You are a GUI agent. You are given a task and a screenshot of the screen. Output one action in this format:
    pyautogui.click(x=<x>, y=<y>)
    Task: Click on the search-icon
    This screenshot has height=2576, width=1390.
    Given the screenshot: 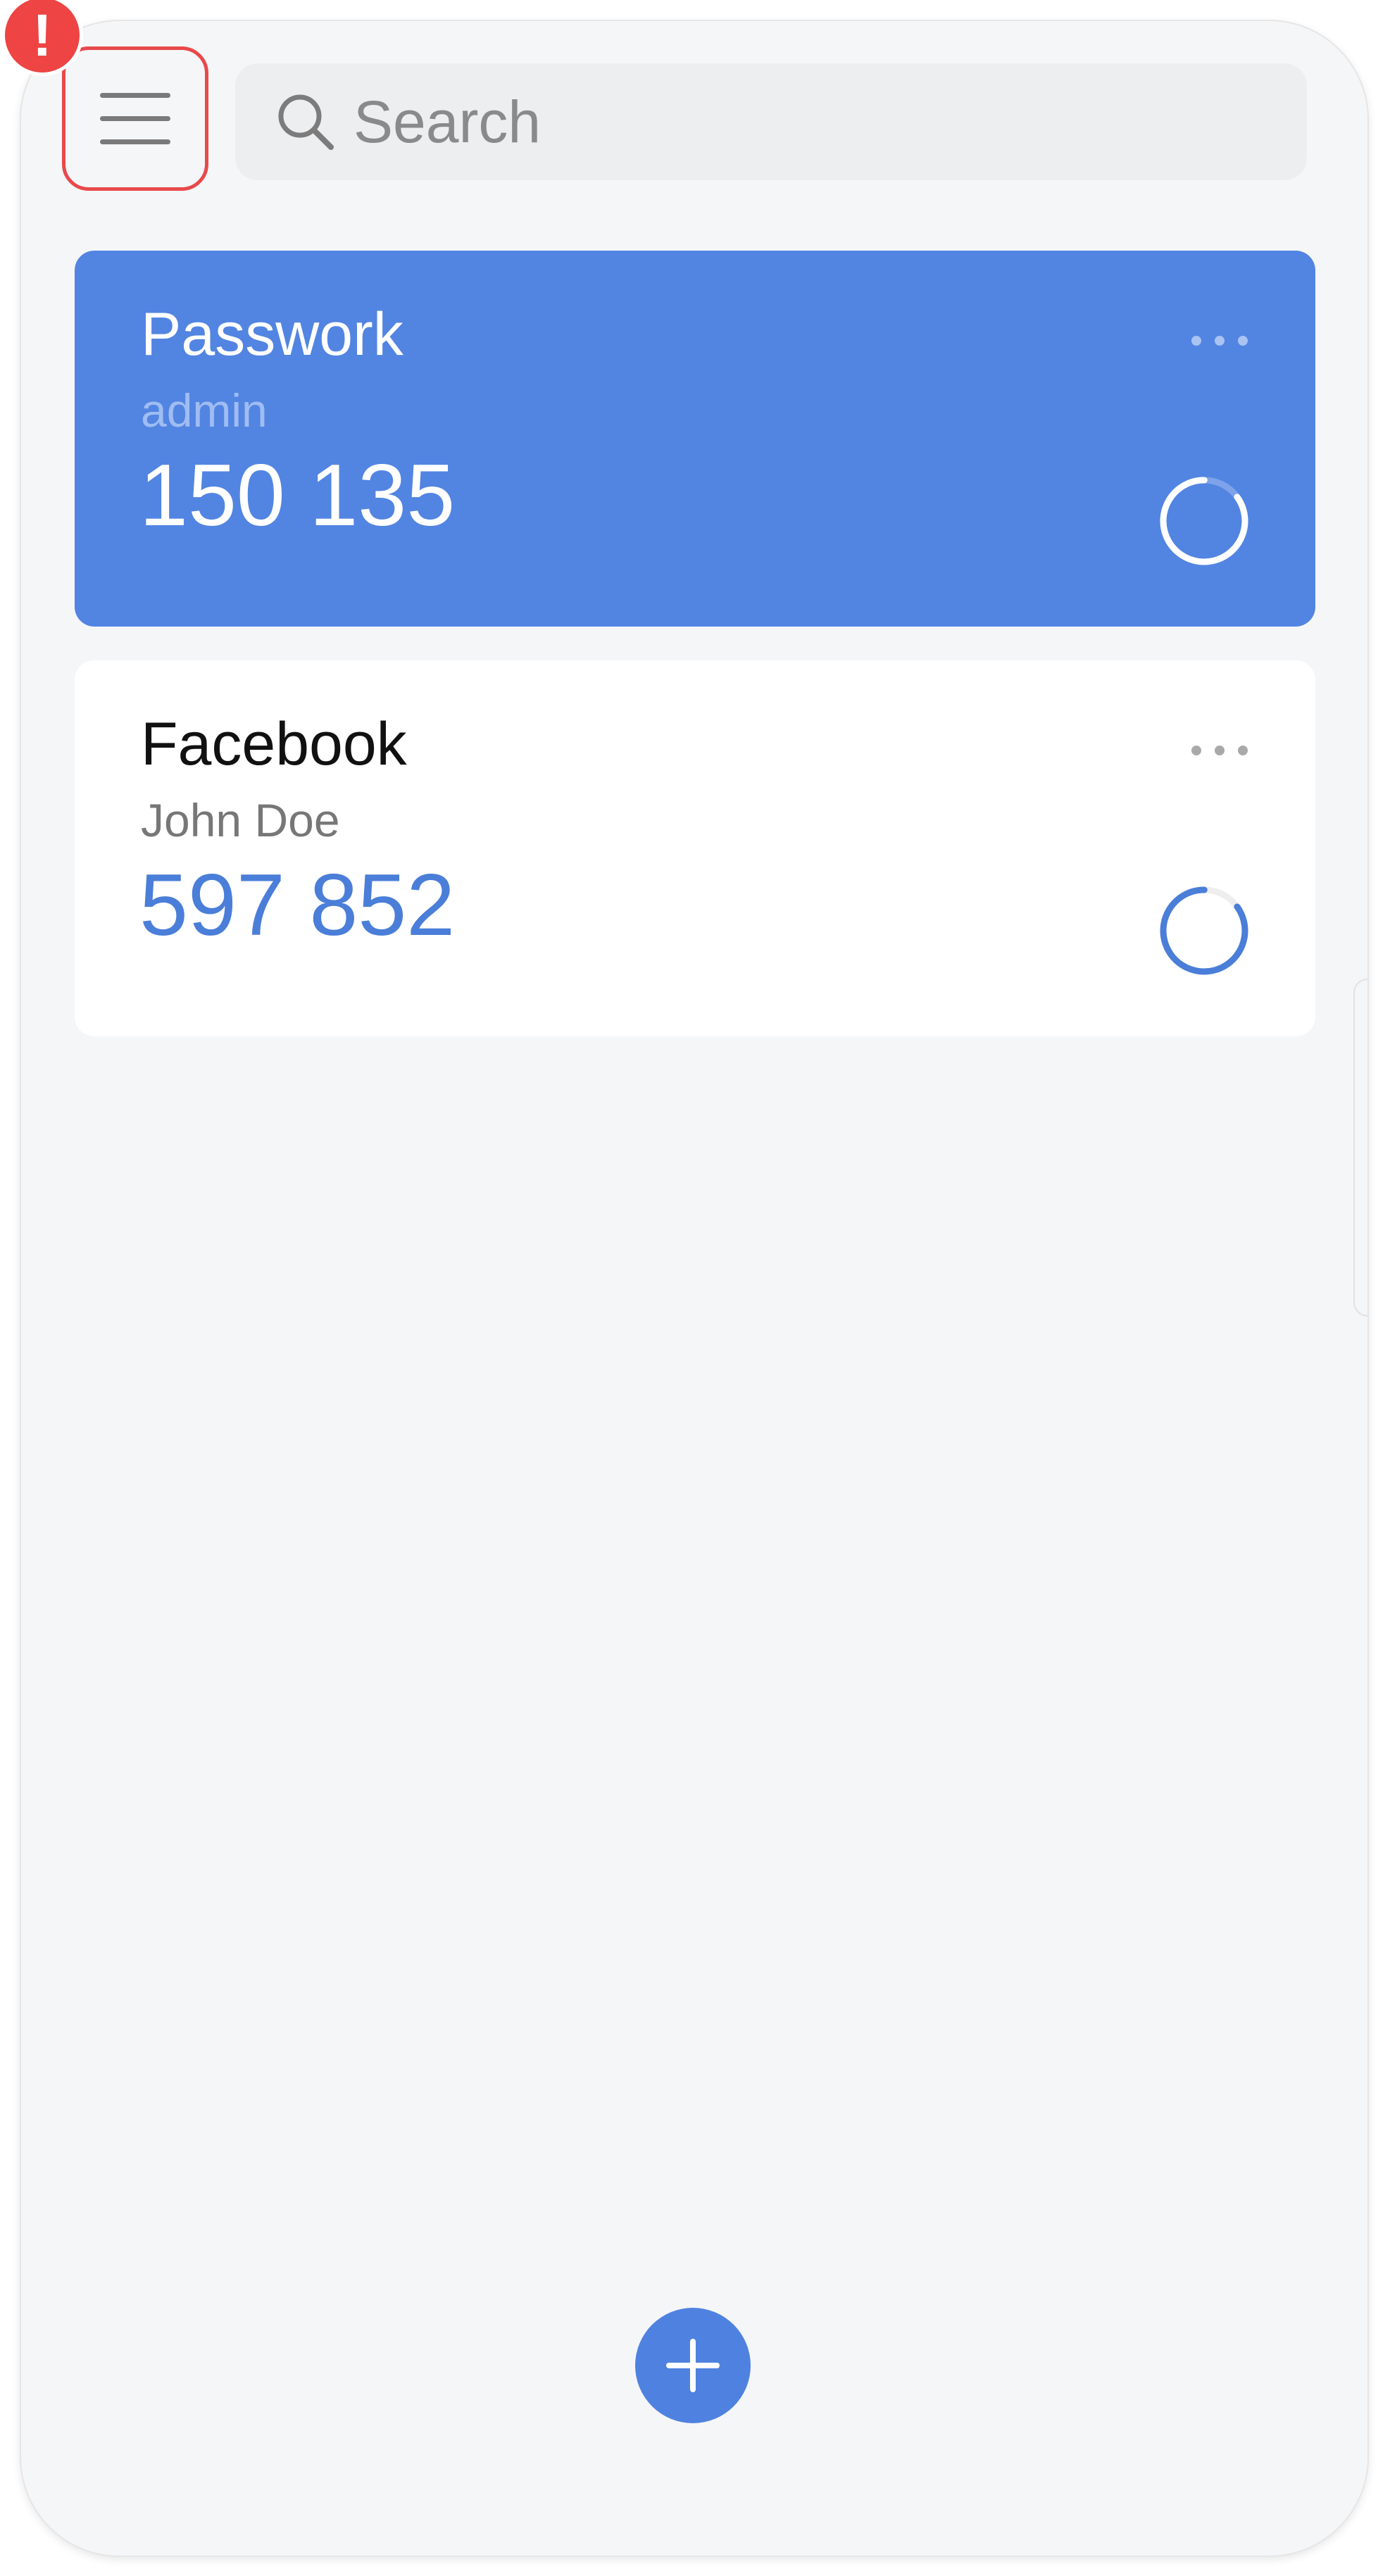 What is the action you would take?
    pyautogui.click(x=306, y=122)
    